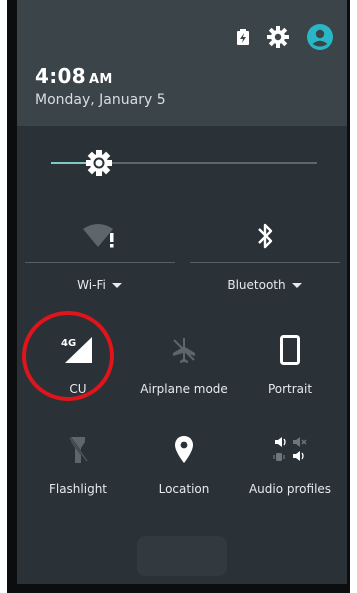 The height and width of the screenshot is (593, 357). Describe the element at coordinates (278, 39) in the screenshot. I see `gear-icon` at that location.